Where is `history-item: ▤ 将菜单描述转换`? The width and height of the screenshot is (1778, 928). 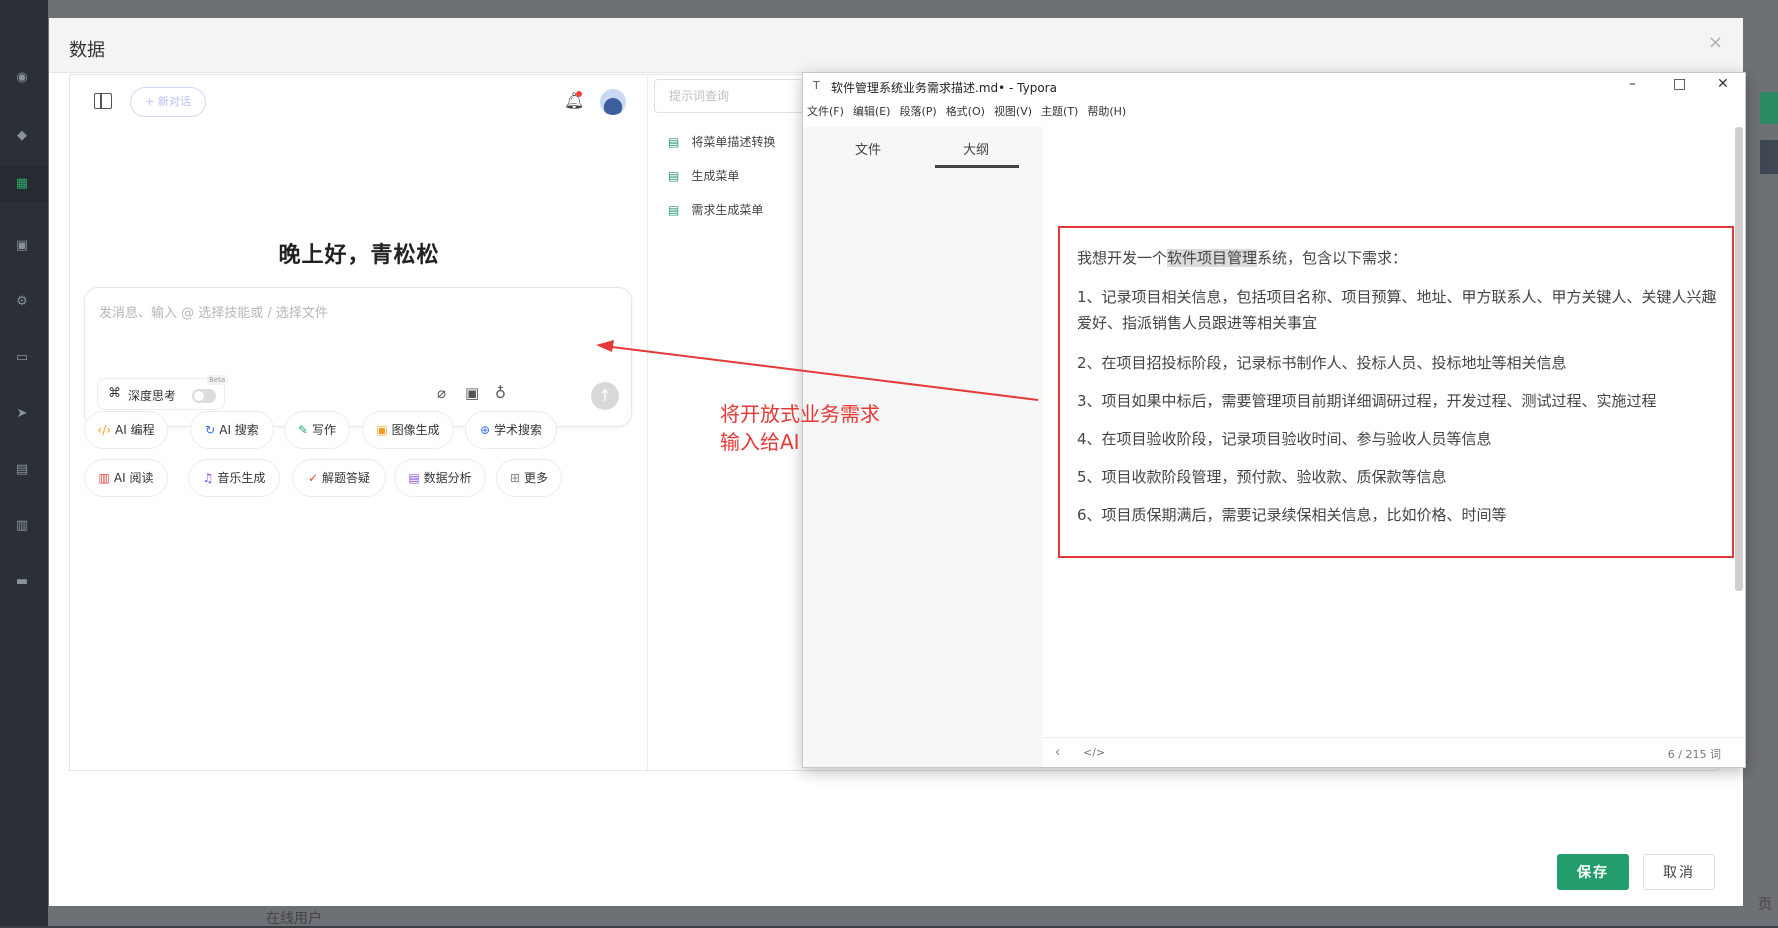
history-item: ▤ 将菜单描述转换 is located at coordinates (738, 141).